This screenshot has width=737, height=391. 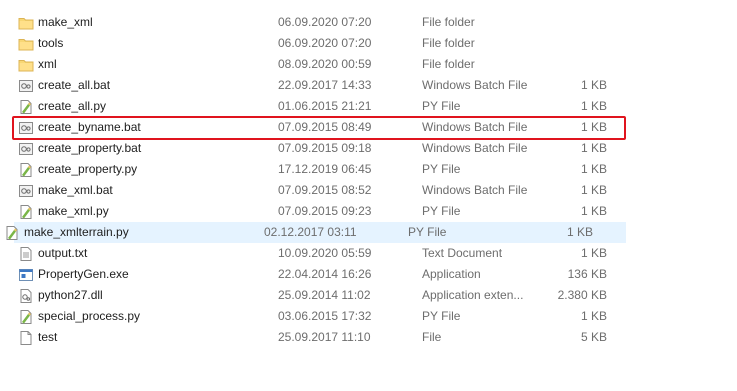 I want to click on file-date: 22.09.2017 14:33, so click(x=325, y=85).